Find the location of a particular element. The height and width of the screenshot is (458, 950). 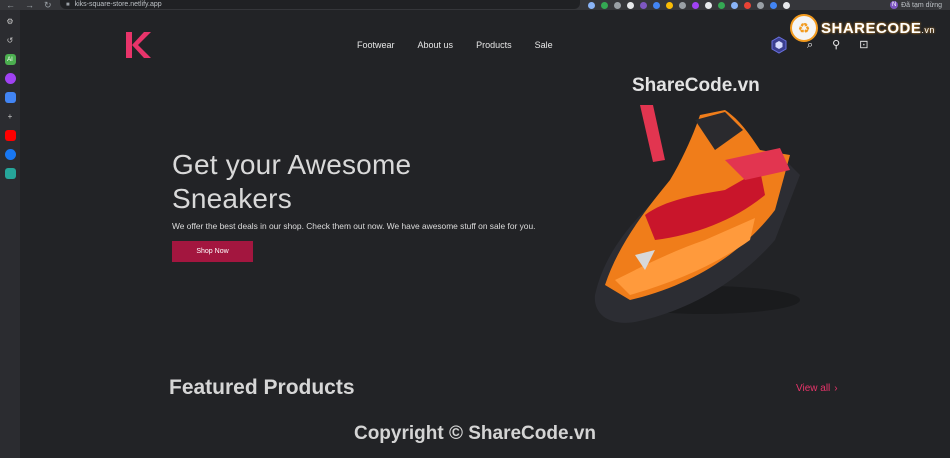

hero-title-line2: Sneakers is located at coordinates (232, 198).